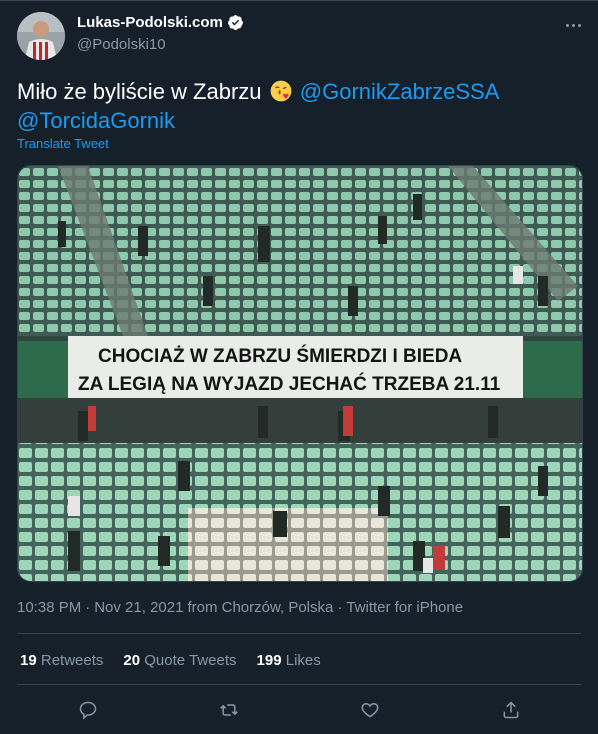  Describe the element at coordinates (280, 356) in the screenshot. I see `banner-text-line-1: CHOCIAŻ W ZABRZU ŚMIERDZI I BIEDA` at that location.